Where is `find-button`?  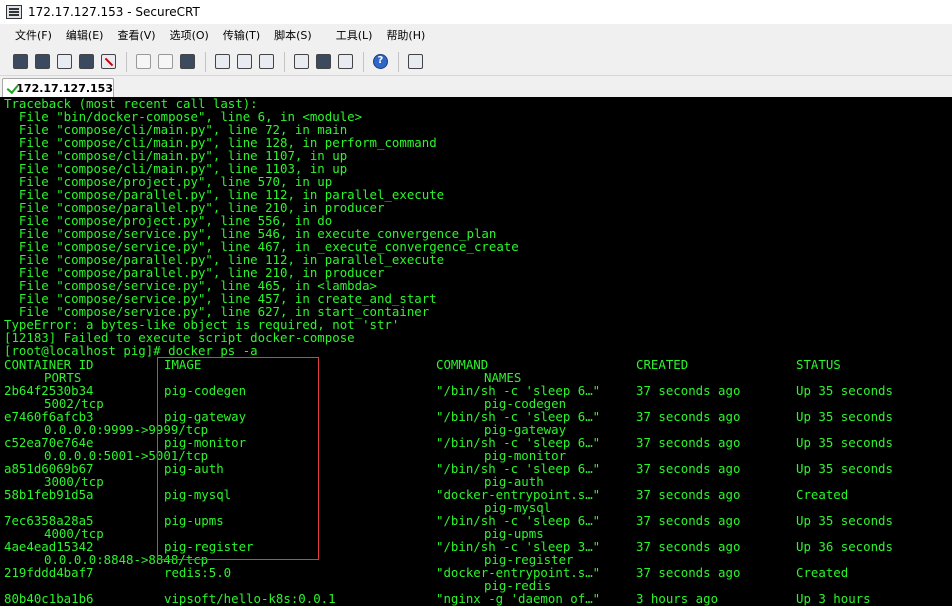 find-button is located at coordinates (187, 62).